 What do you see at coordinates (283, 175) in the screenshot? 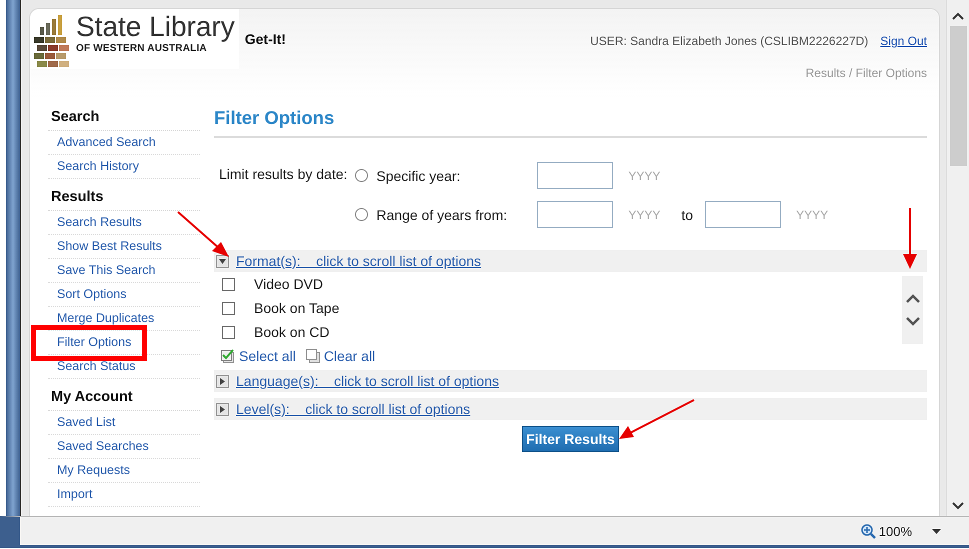
I see `date-filter-label: Limit results by date:` at bounding box center [283, 175].